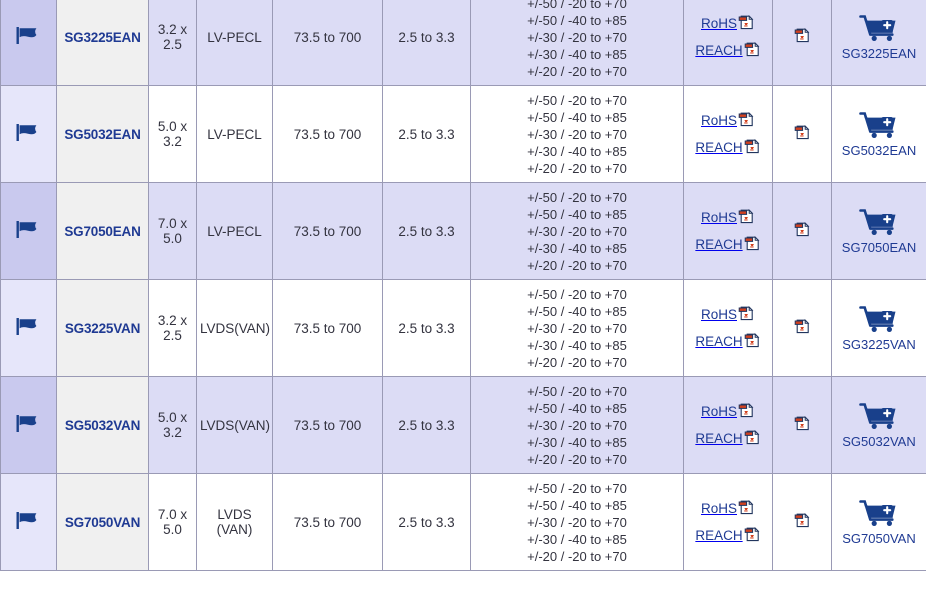 This screenshot has height=592, width=926. I want to click on temp-range-line: +/-30 / -40 to +85, so click(577, 54).